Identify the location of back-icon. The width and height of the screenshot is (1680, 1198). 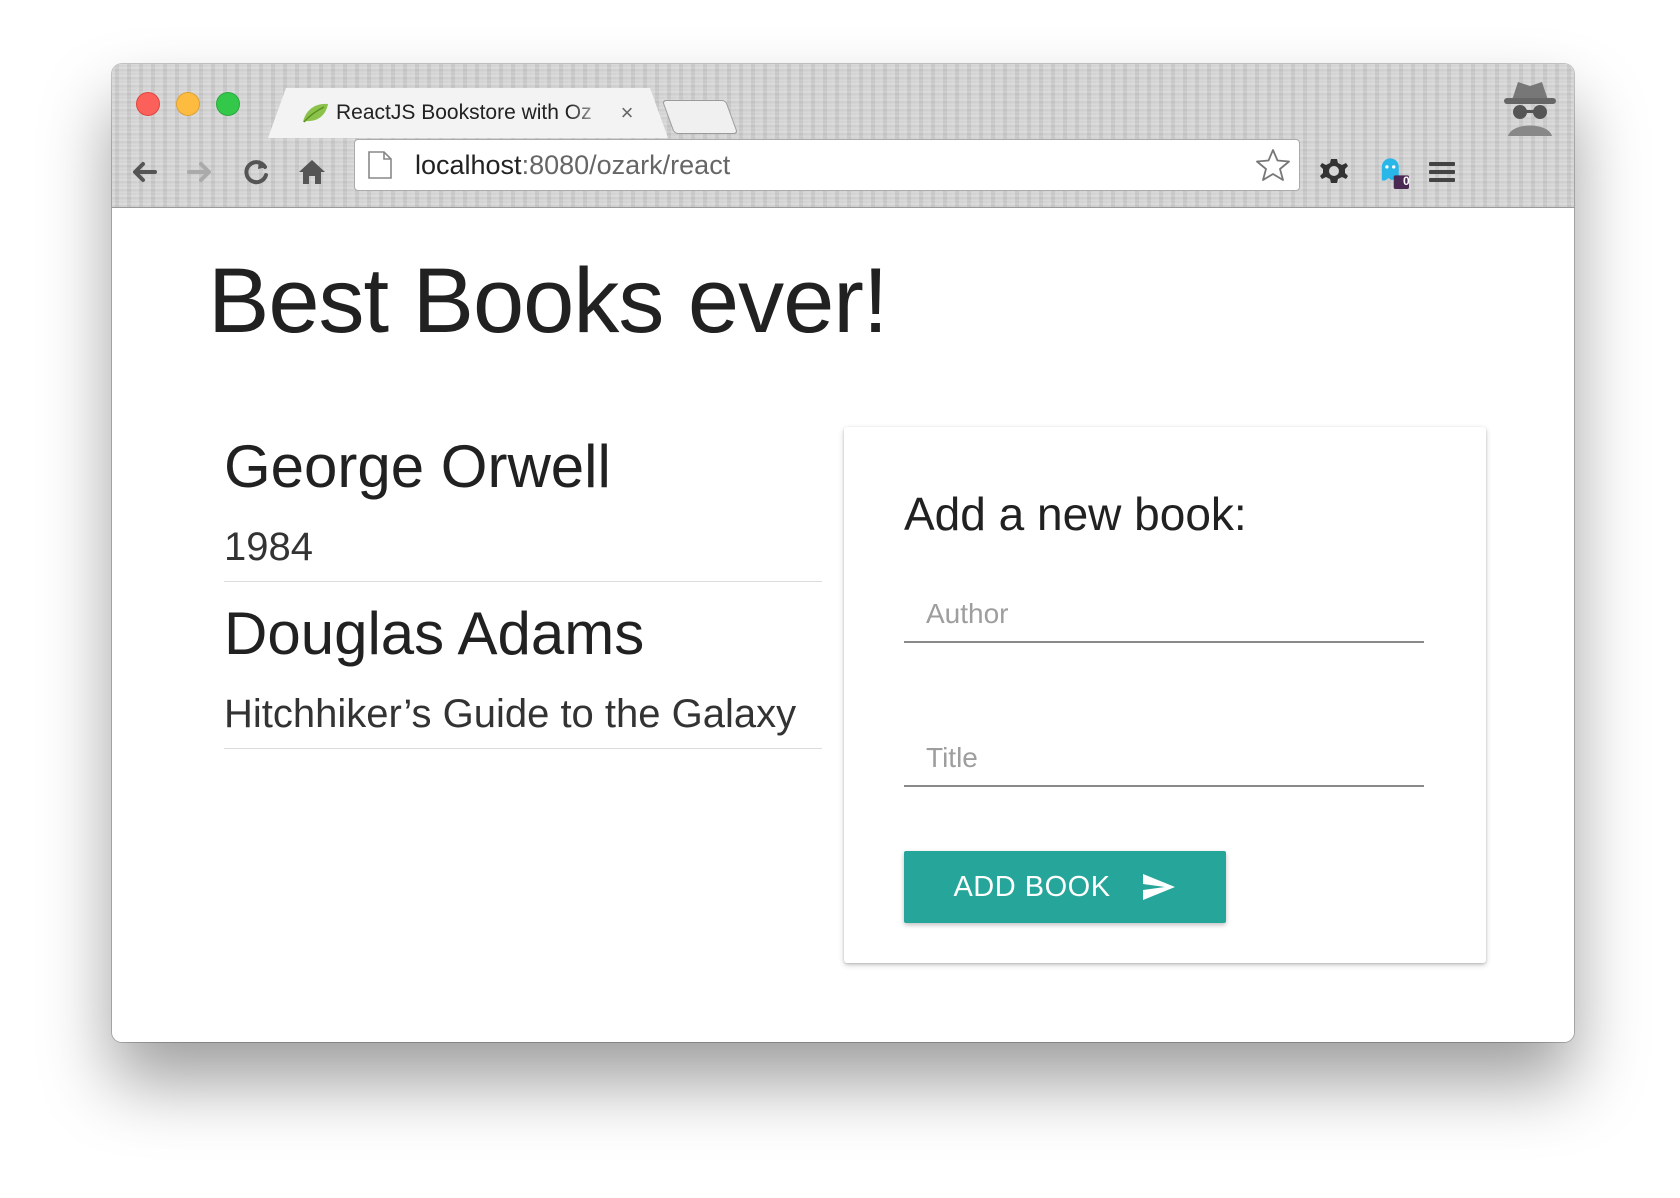
(145, 172).